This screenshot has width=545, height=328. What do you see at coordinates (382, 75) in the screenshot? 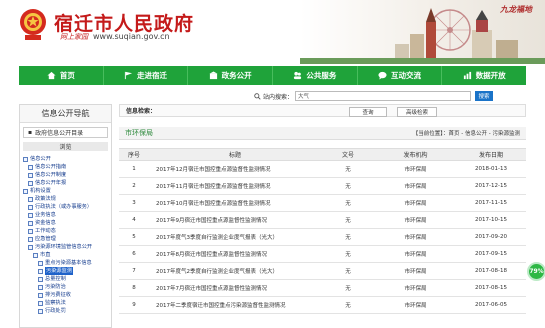
I see `chat-icon` at bounding box center [382, 75].